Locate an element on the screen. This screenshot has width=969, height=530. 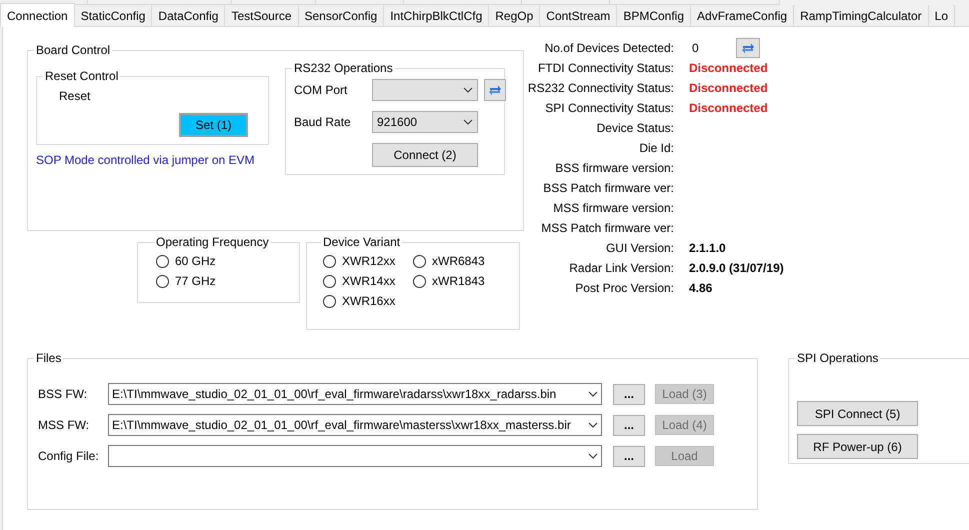
connect-button: Connect (2) is located at coordinates (425, 155).